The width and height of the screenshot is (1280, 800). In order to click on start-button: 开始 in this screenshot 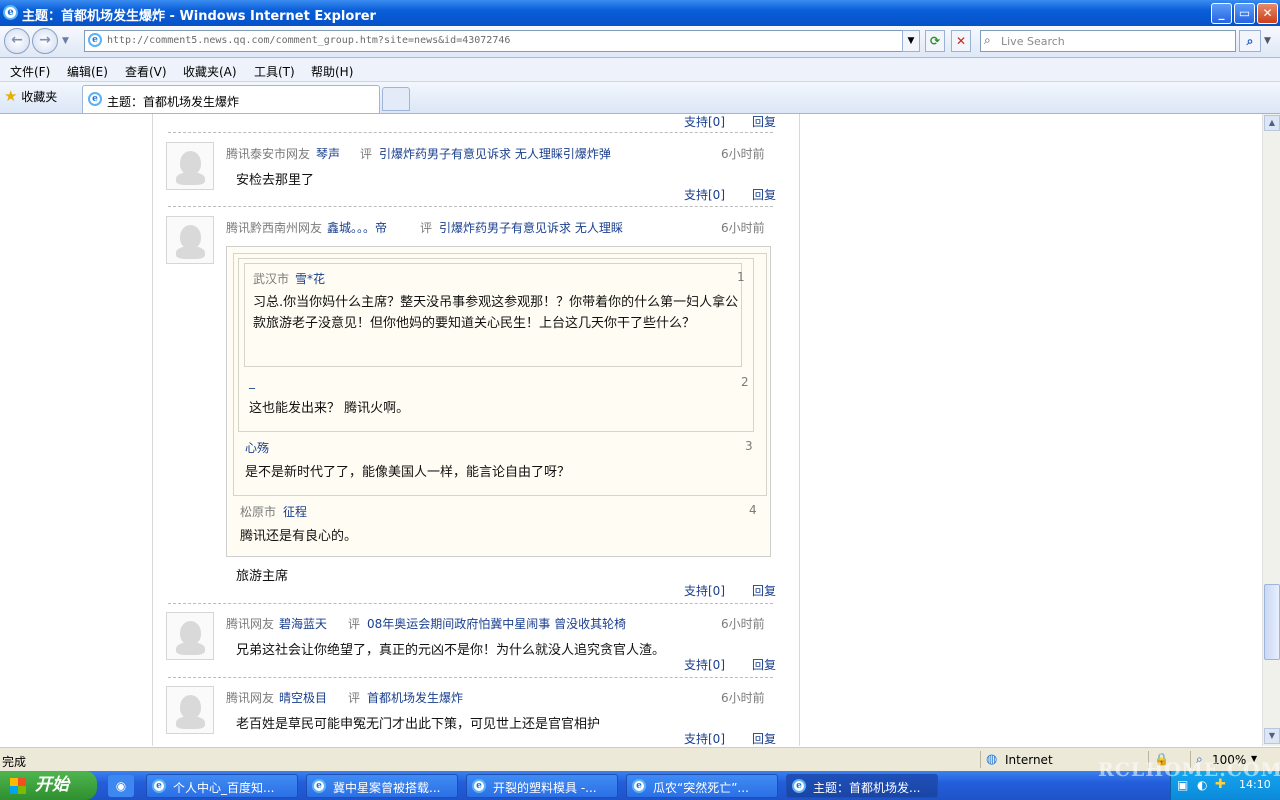, I will do `click(48, 785)`.